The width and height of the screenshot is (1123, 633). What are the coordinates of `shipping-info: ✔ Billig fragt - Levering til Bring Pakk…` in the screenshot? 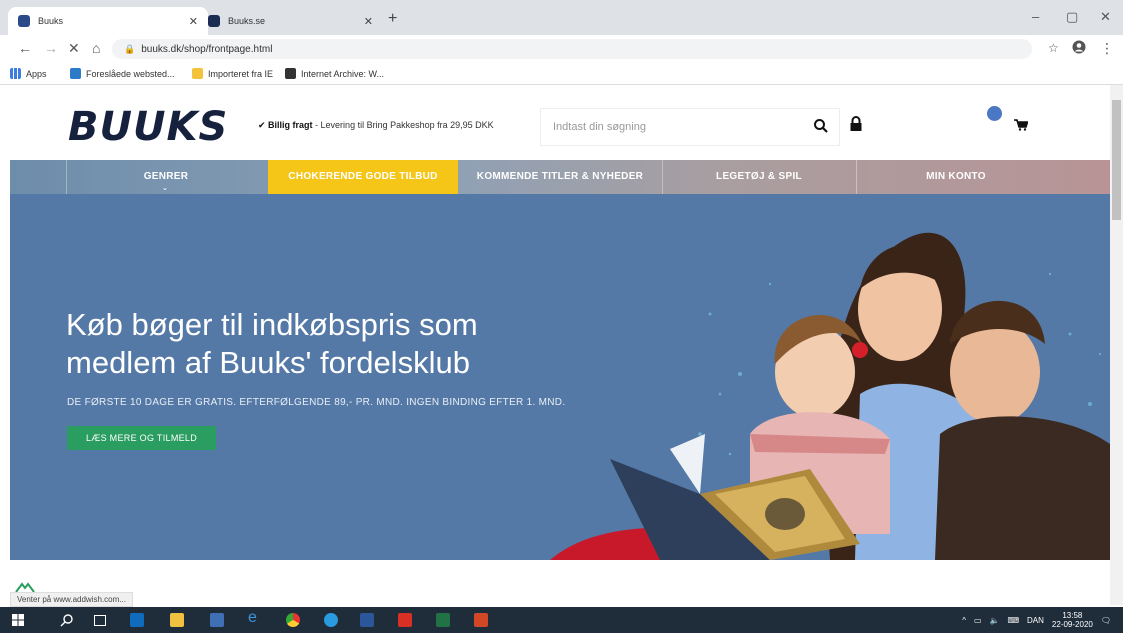 It's located at (376, 125).